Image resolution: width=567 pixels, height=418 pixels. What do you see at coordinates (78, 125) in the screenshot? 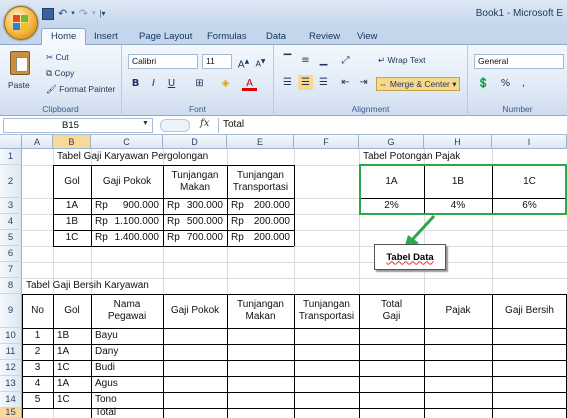
I see `name-box: B15` at bounding box center [78, 125].